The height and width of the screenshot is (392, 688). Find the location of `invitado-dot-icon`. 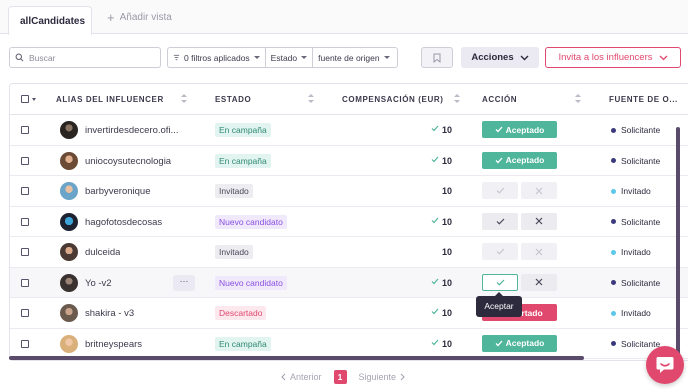

invitado-dot-icon is located at coordinates (613, 191).